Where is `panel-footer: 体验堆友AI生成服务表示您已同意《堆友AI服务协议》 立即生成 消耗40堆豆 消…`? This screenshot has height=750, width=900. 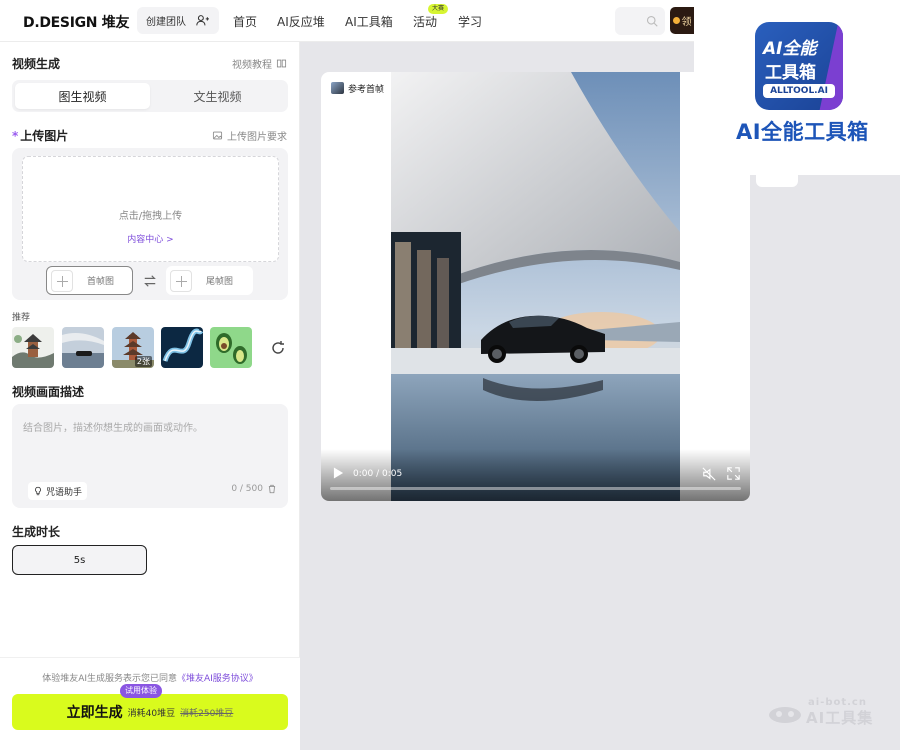 panel-footer: 体验堆友AI生成服务表示您已同意《堆友AI服务协议》 立即生成 消耗40堆豆 消… is located at coordinates (150, 703).